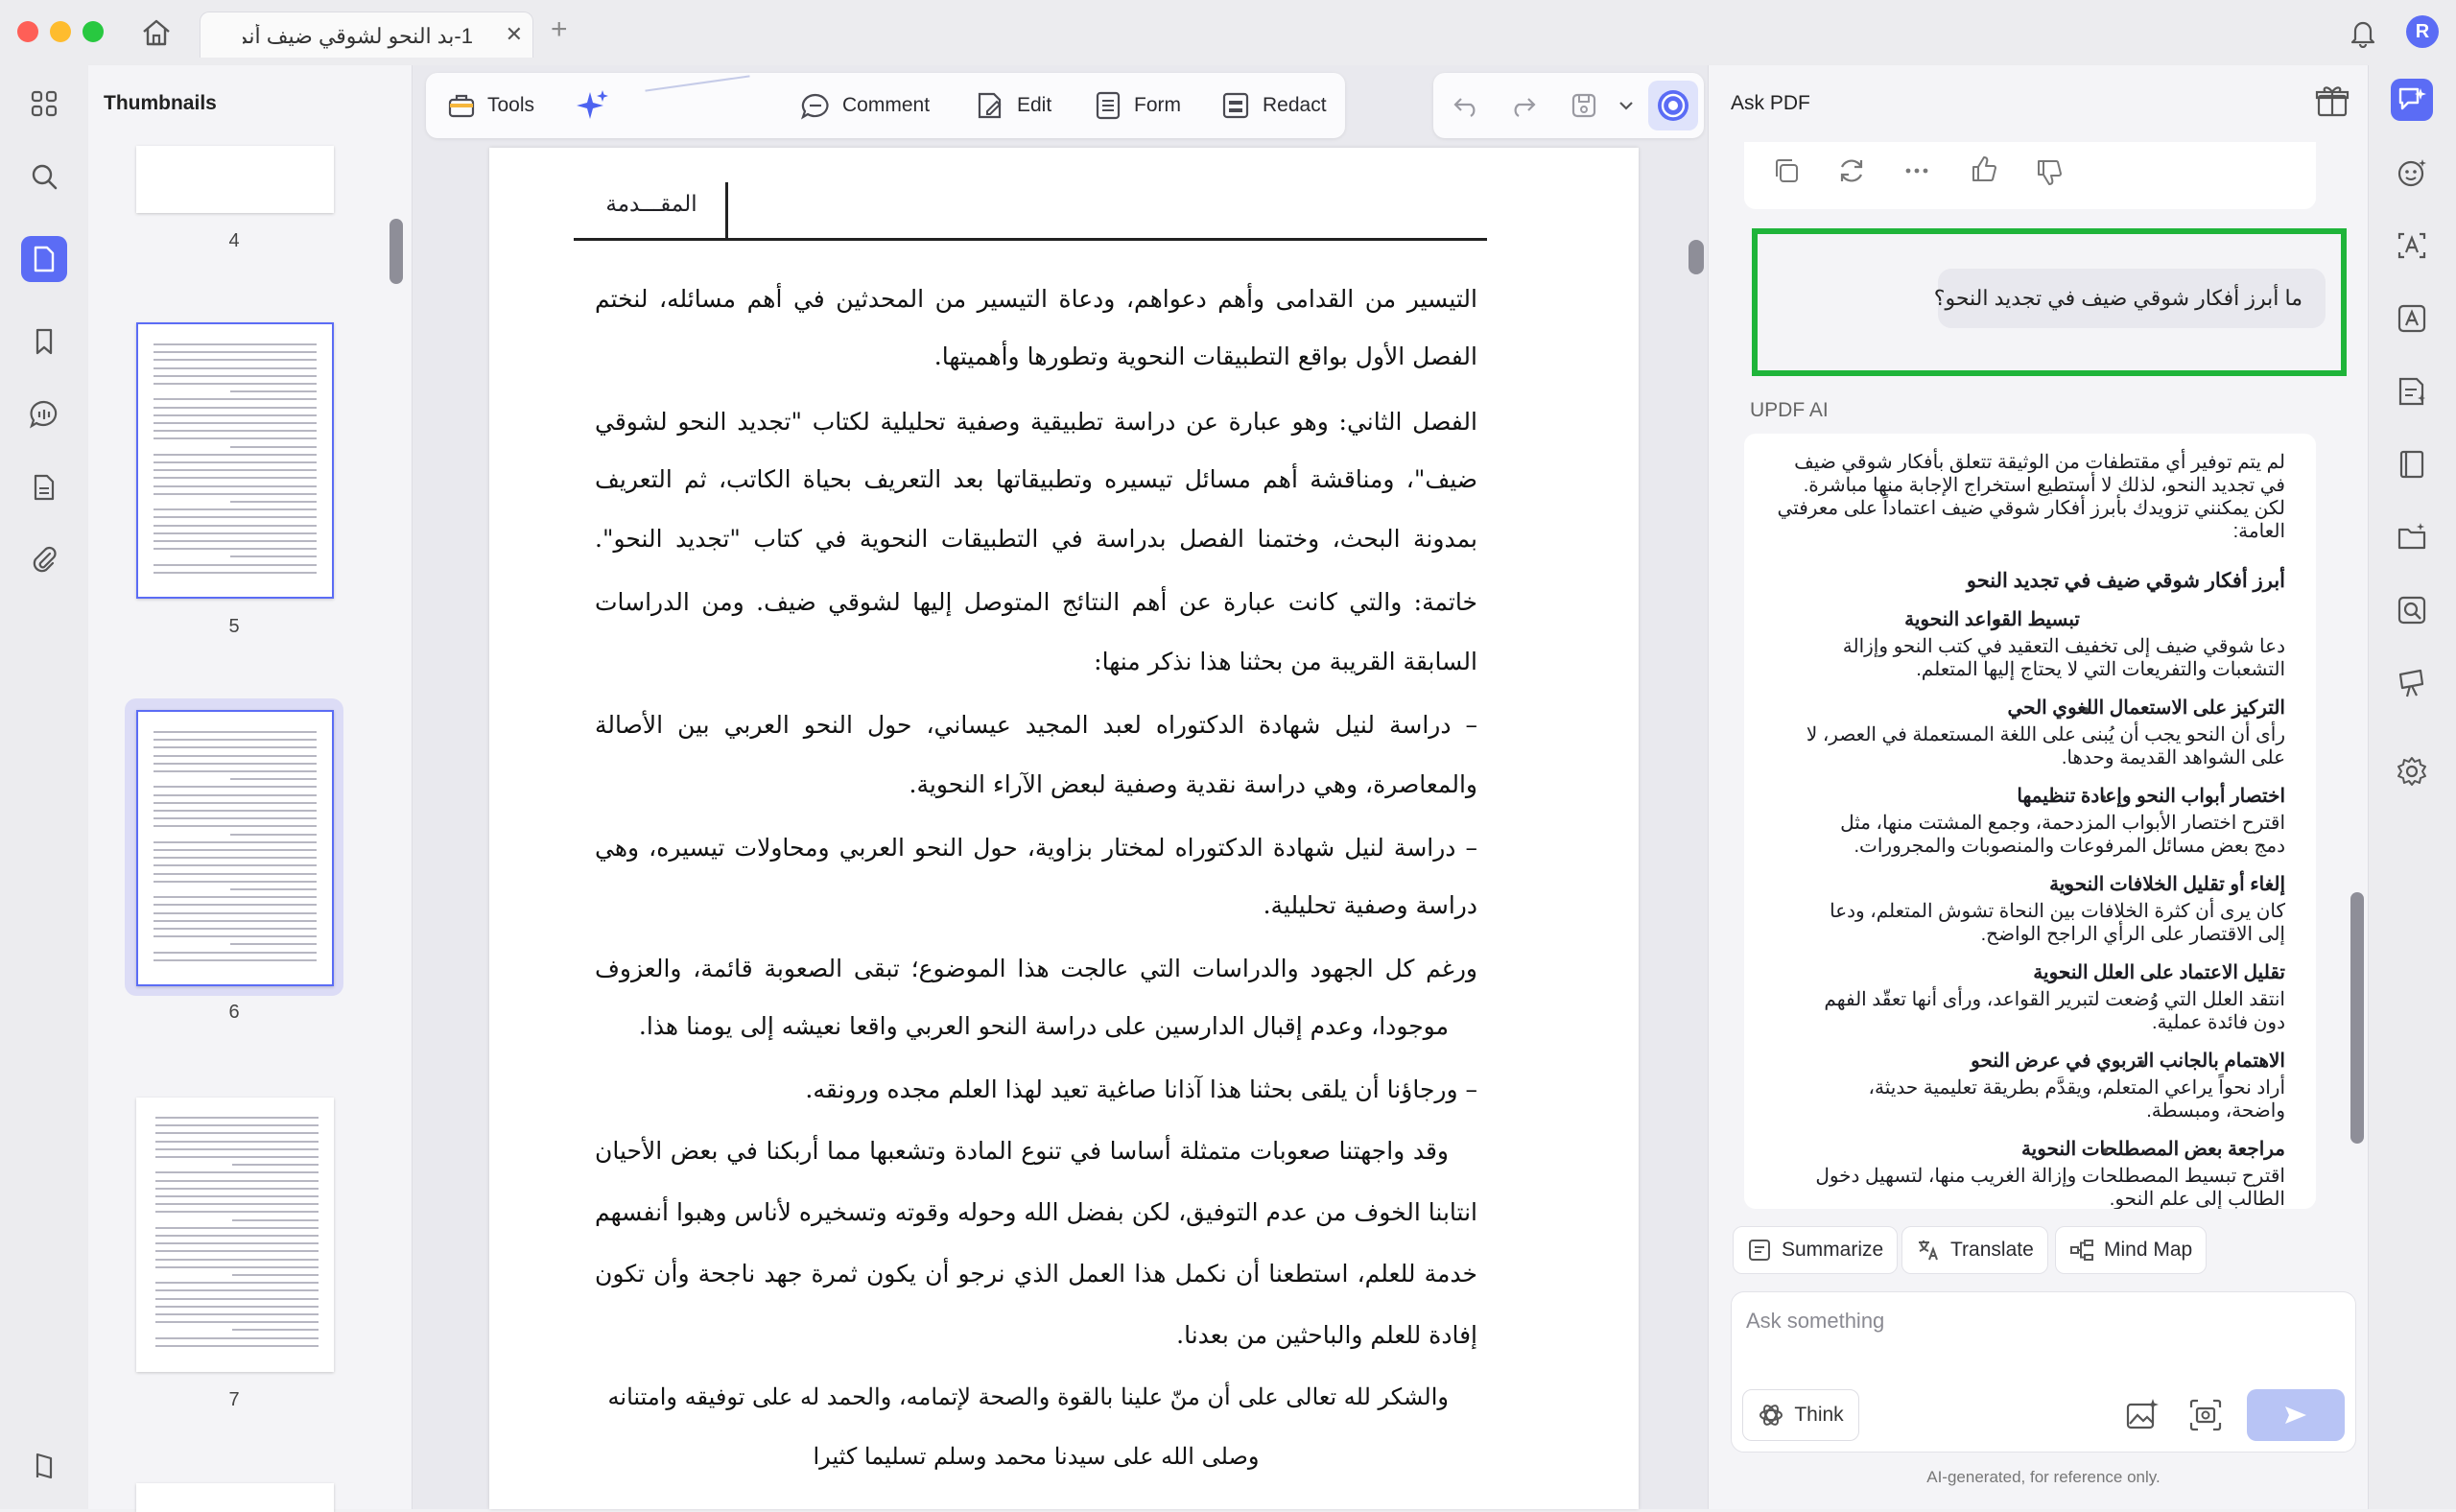 This screenshot has width=2456, height=1512. I want to click on ai-sparkle-button, so click(593, 105).